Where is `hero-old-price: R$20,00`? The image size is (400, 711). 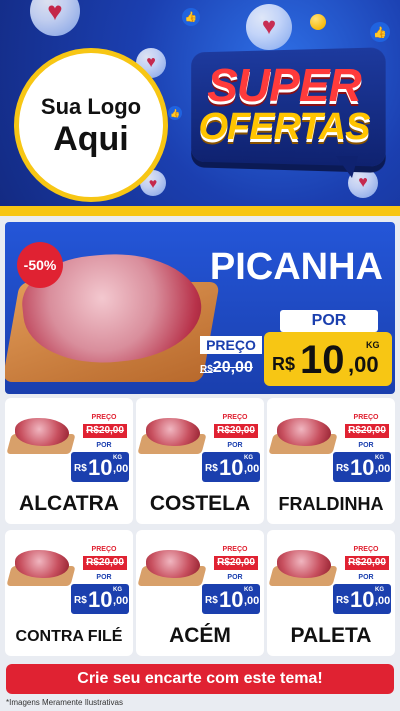
hero-old-price: R$20,00 is located at coordinates (232, 368).